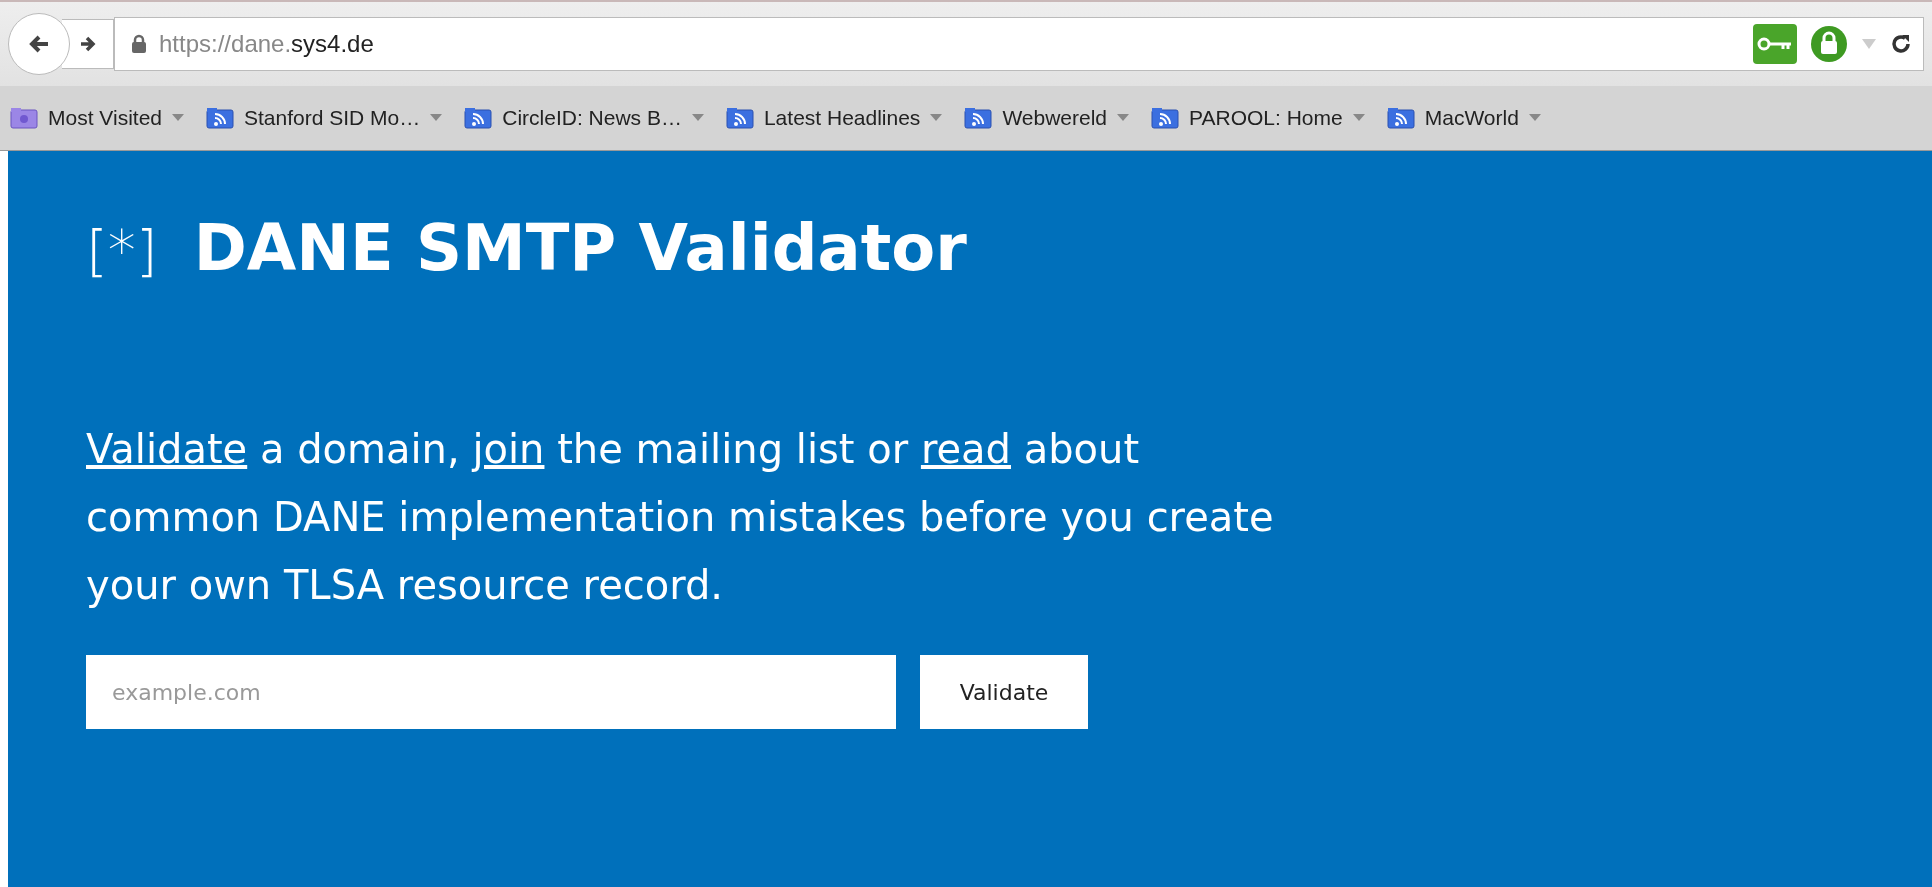 This screenshot has width=1932, height=887. What do you see at coordinates (580, 248) in the screenshot?
I see `page-title: DANE SMTP Validator` at bounding box center [580, 248].